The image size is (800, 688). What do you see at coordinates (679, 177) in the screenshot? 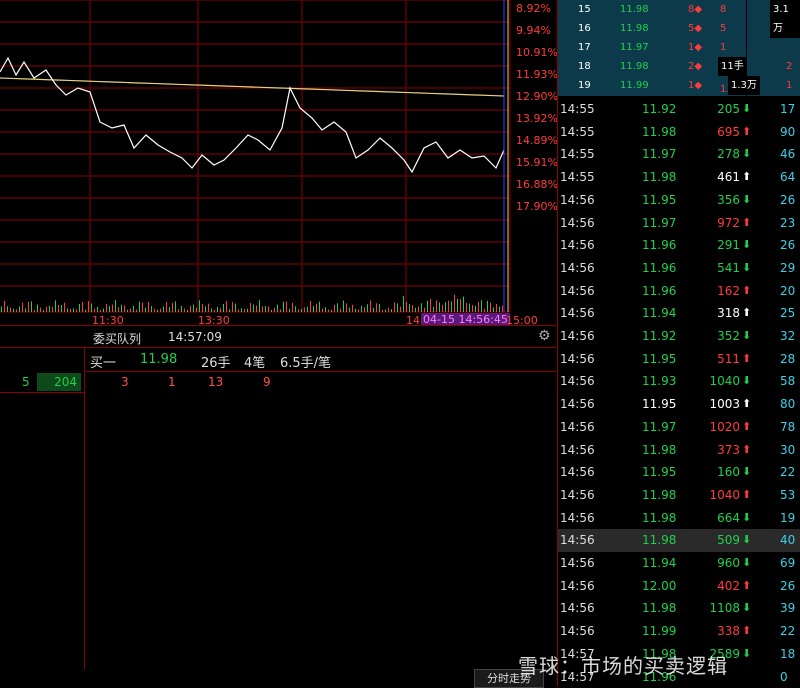
I see `trade-row: 14:5511.98461⬆64` at bounding box center [679, 177].